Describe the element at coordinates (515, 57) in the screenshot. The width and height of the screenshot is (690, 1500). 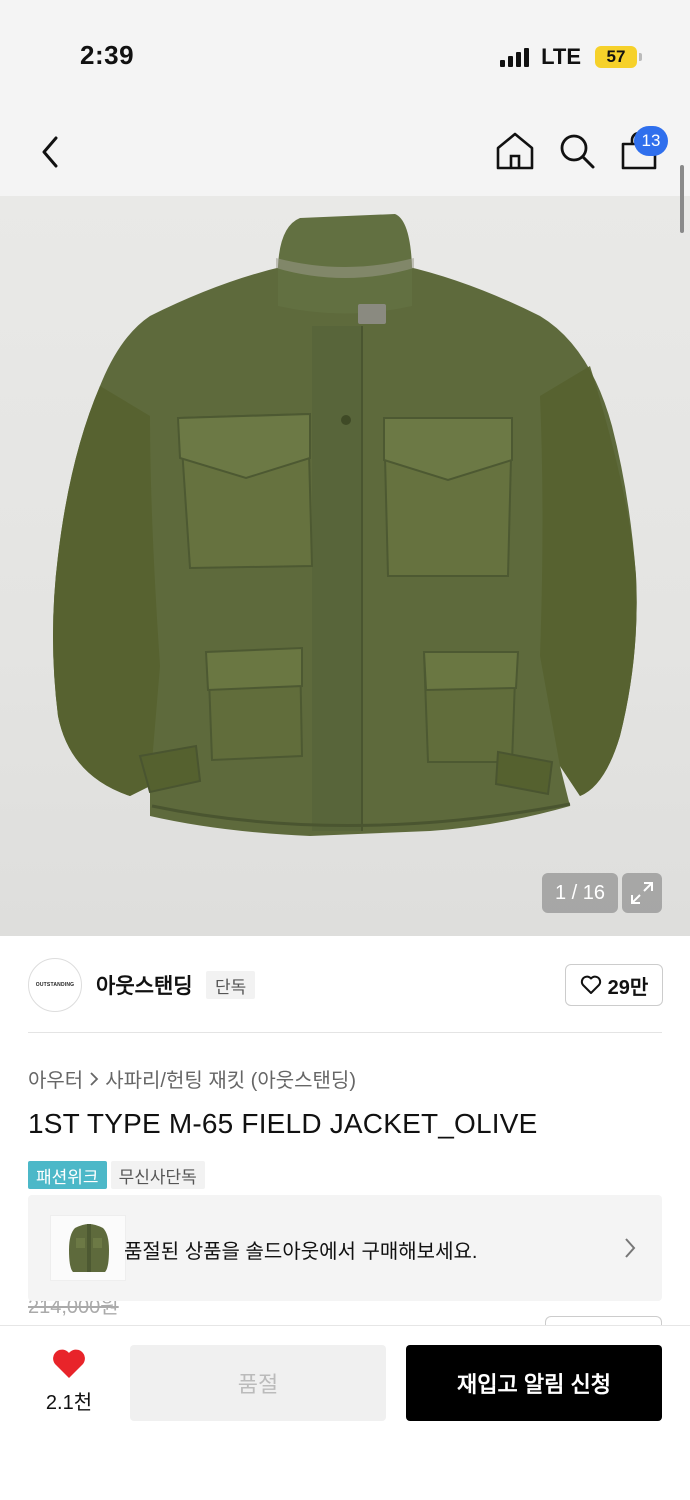
I see `signal-icon` at that location.